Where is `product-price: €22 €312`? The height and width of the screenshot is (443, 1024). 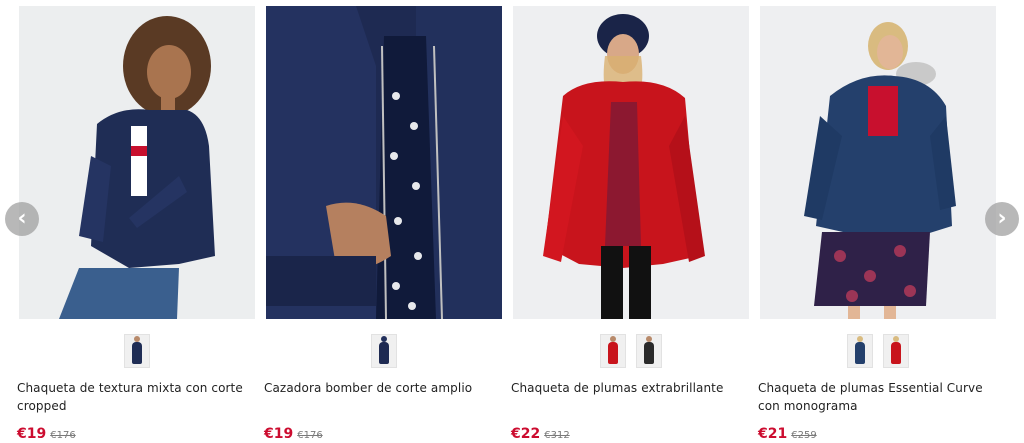 product-price: €22 €312 is located at coordinates (540, 432).